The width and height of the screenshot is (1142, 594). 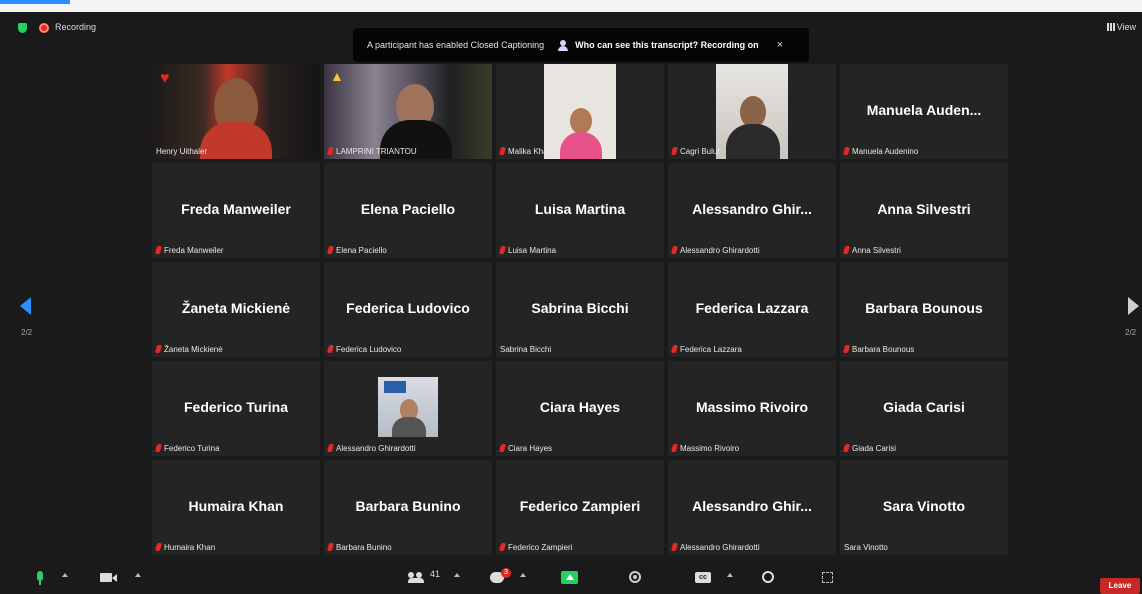 I want to click on participant-name-label: Massimo Rivoiro, so click(x=704, y=448).